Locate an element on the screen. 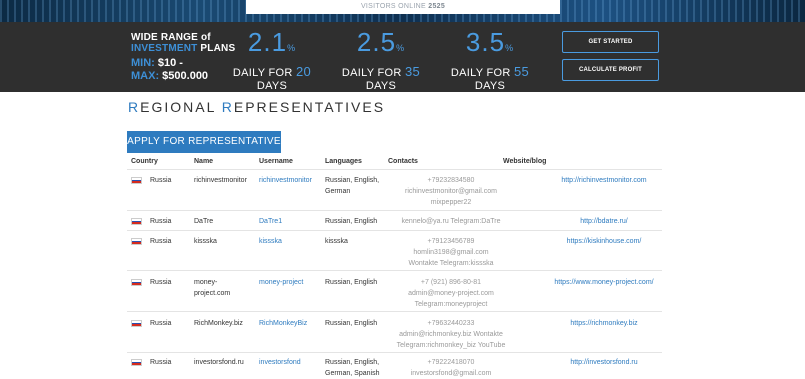  min-label: MIN: is located at coordinates (143, 63).